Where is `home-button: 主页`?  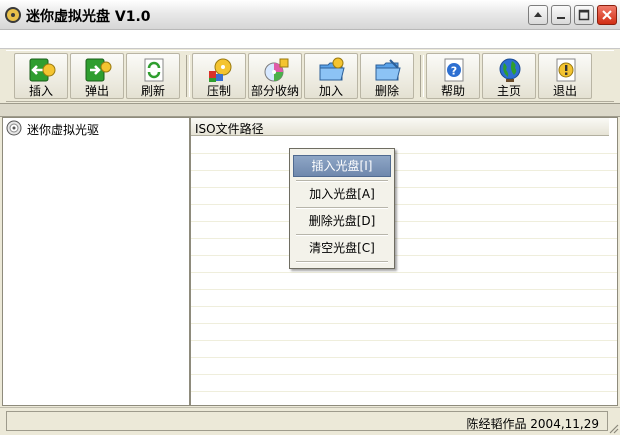 home-button: 主页 is located at coordinates (509, 76).